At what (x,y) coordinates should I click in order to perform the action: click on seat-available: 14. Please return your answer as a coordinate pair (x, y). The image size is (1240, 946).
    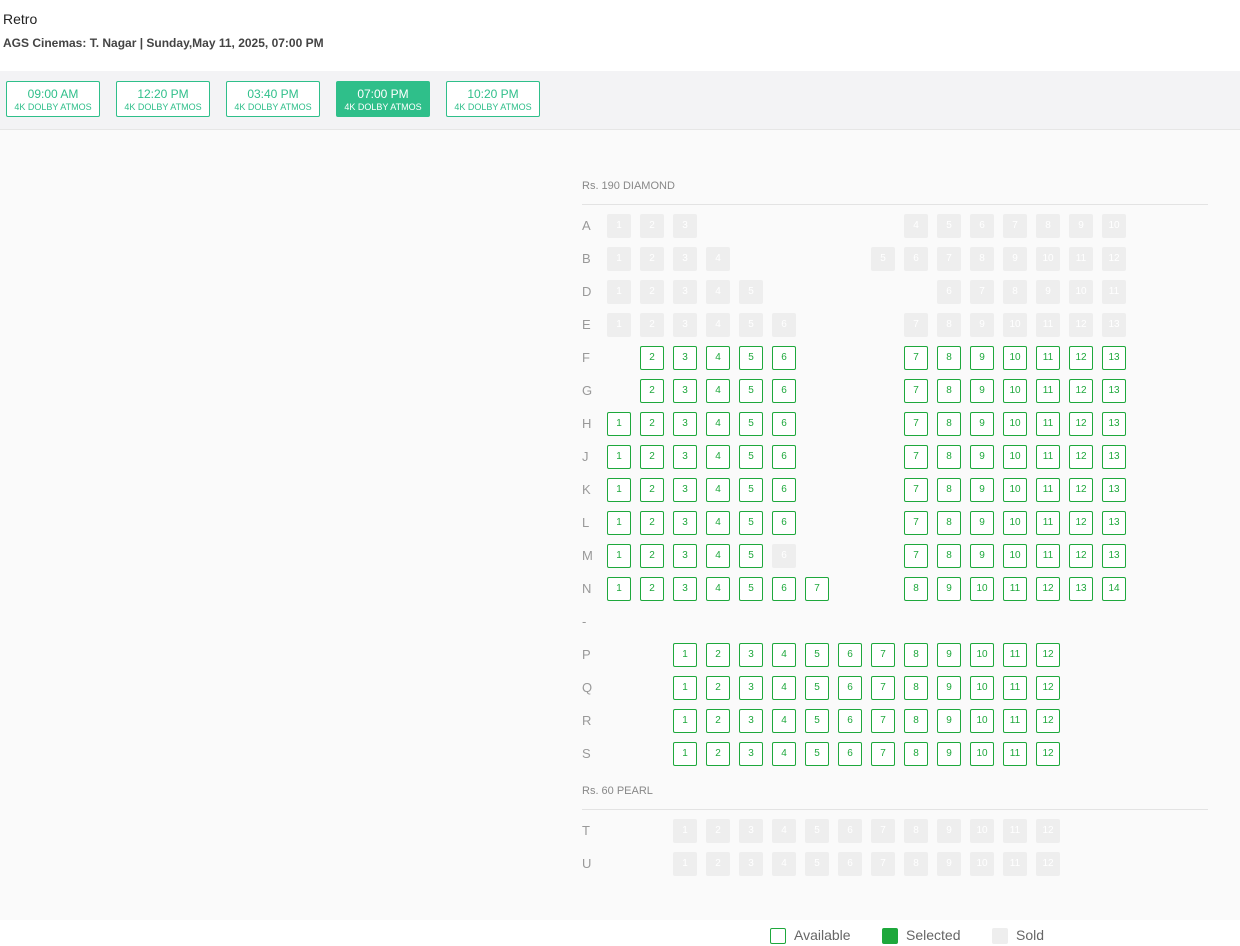
    Looking at the image, I should click on (1114, 589).